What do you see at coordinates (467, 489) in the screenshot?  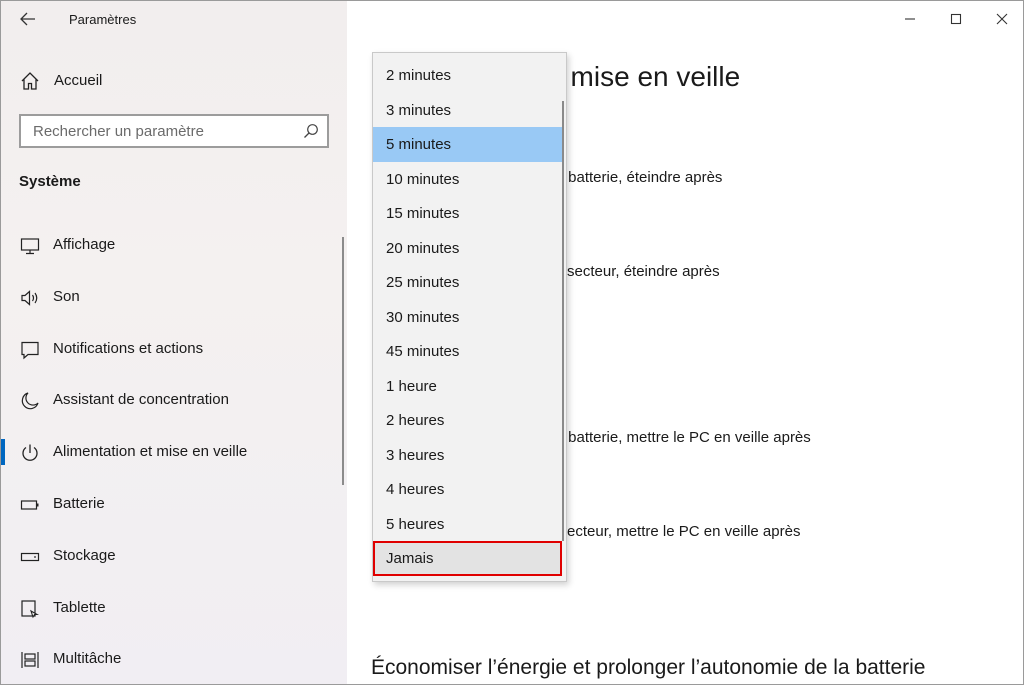 I see `dropdown-option: 4 heures` at bounding box center [467, 489].